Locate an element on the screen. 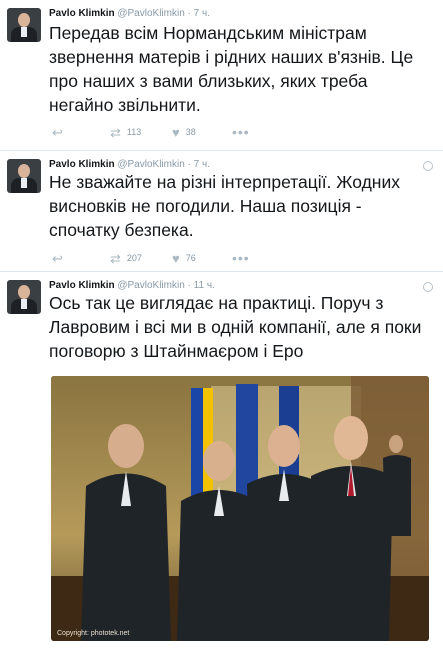 This screenshot has width=443, height=650. retweet-count: 207 is located at coordinates (134, 258).